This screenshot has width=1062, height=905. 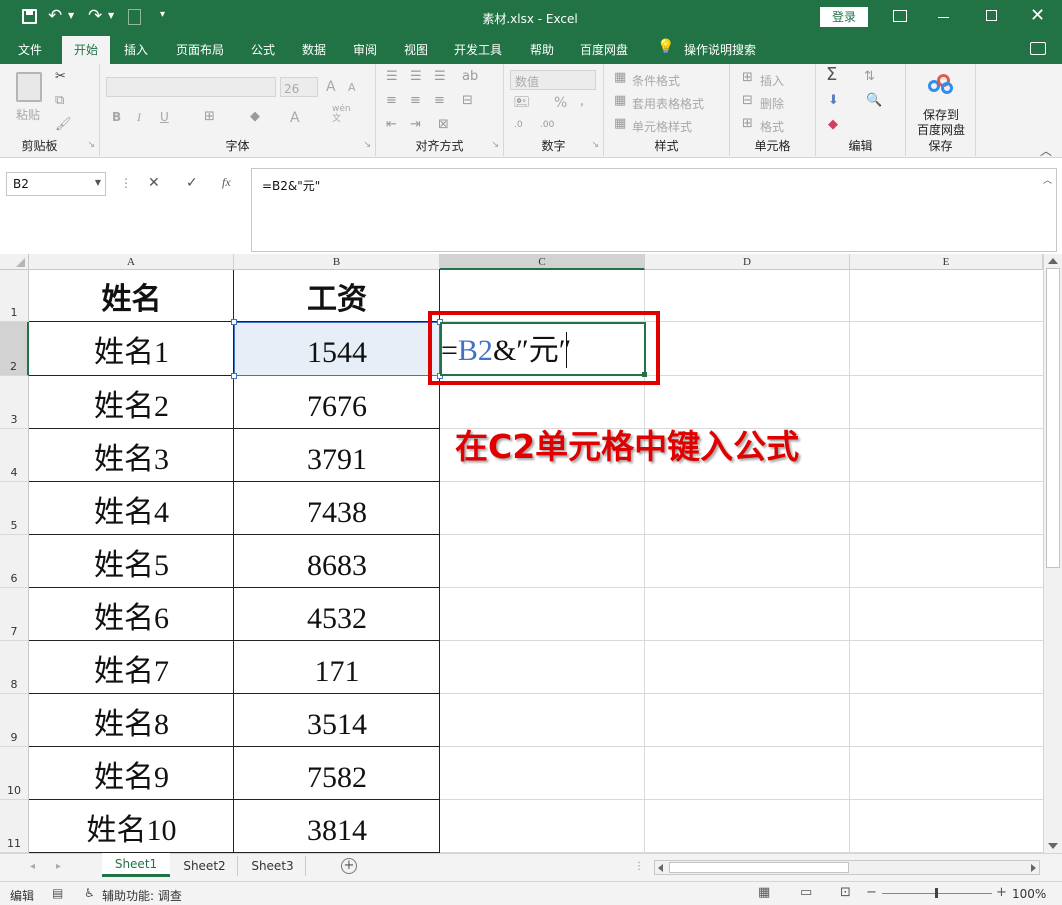 What do you see at coordinates (29, 16) in the screenshot?
I see `save-icon` at bounding box center [29, 16].